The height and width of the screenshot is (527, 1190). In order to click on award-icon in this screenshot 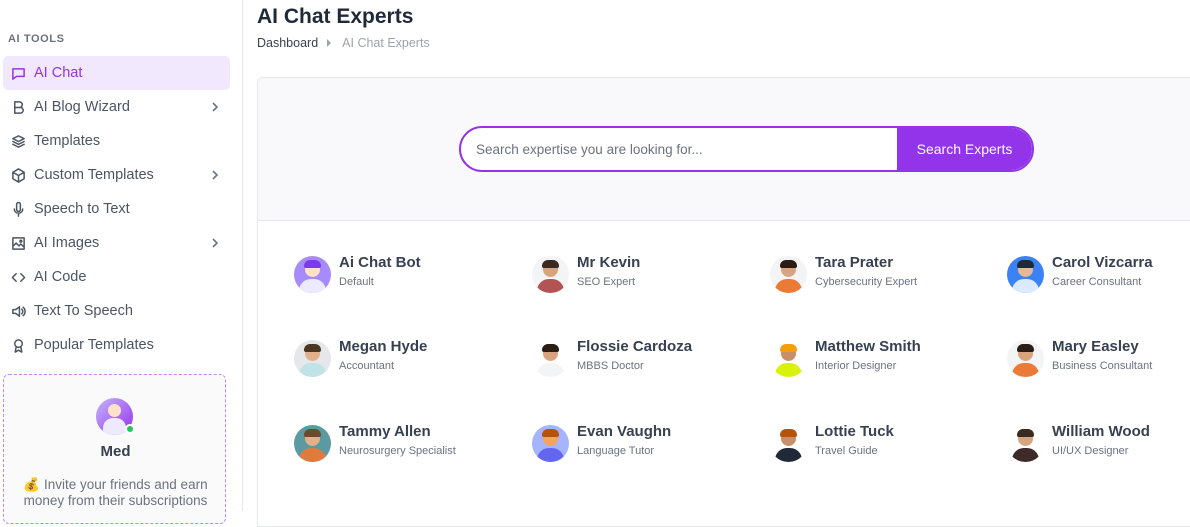, I will do `click(18, 345)`.